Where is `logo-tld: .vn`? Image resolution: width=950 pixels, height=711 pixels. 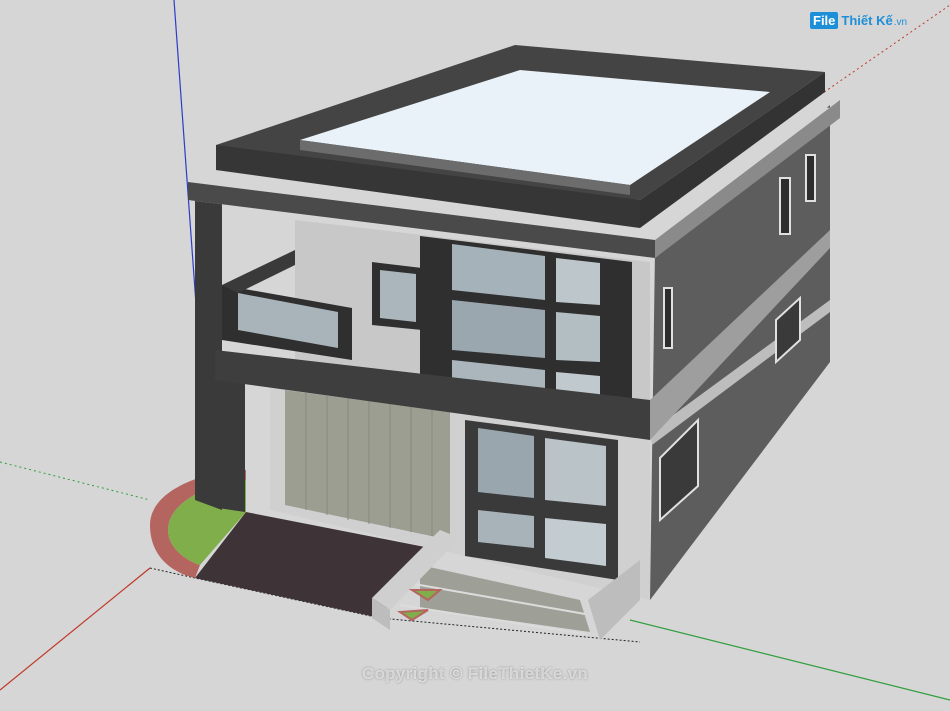
logo-tld: .vn is located at coordinates (900, 22).